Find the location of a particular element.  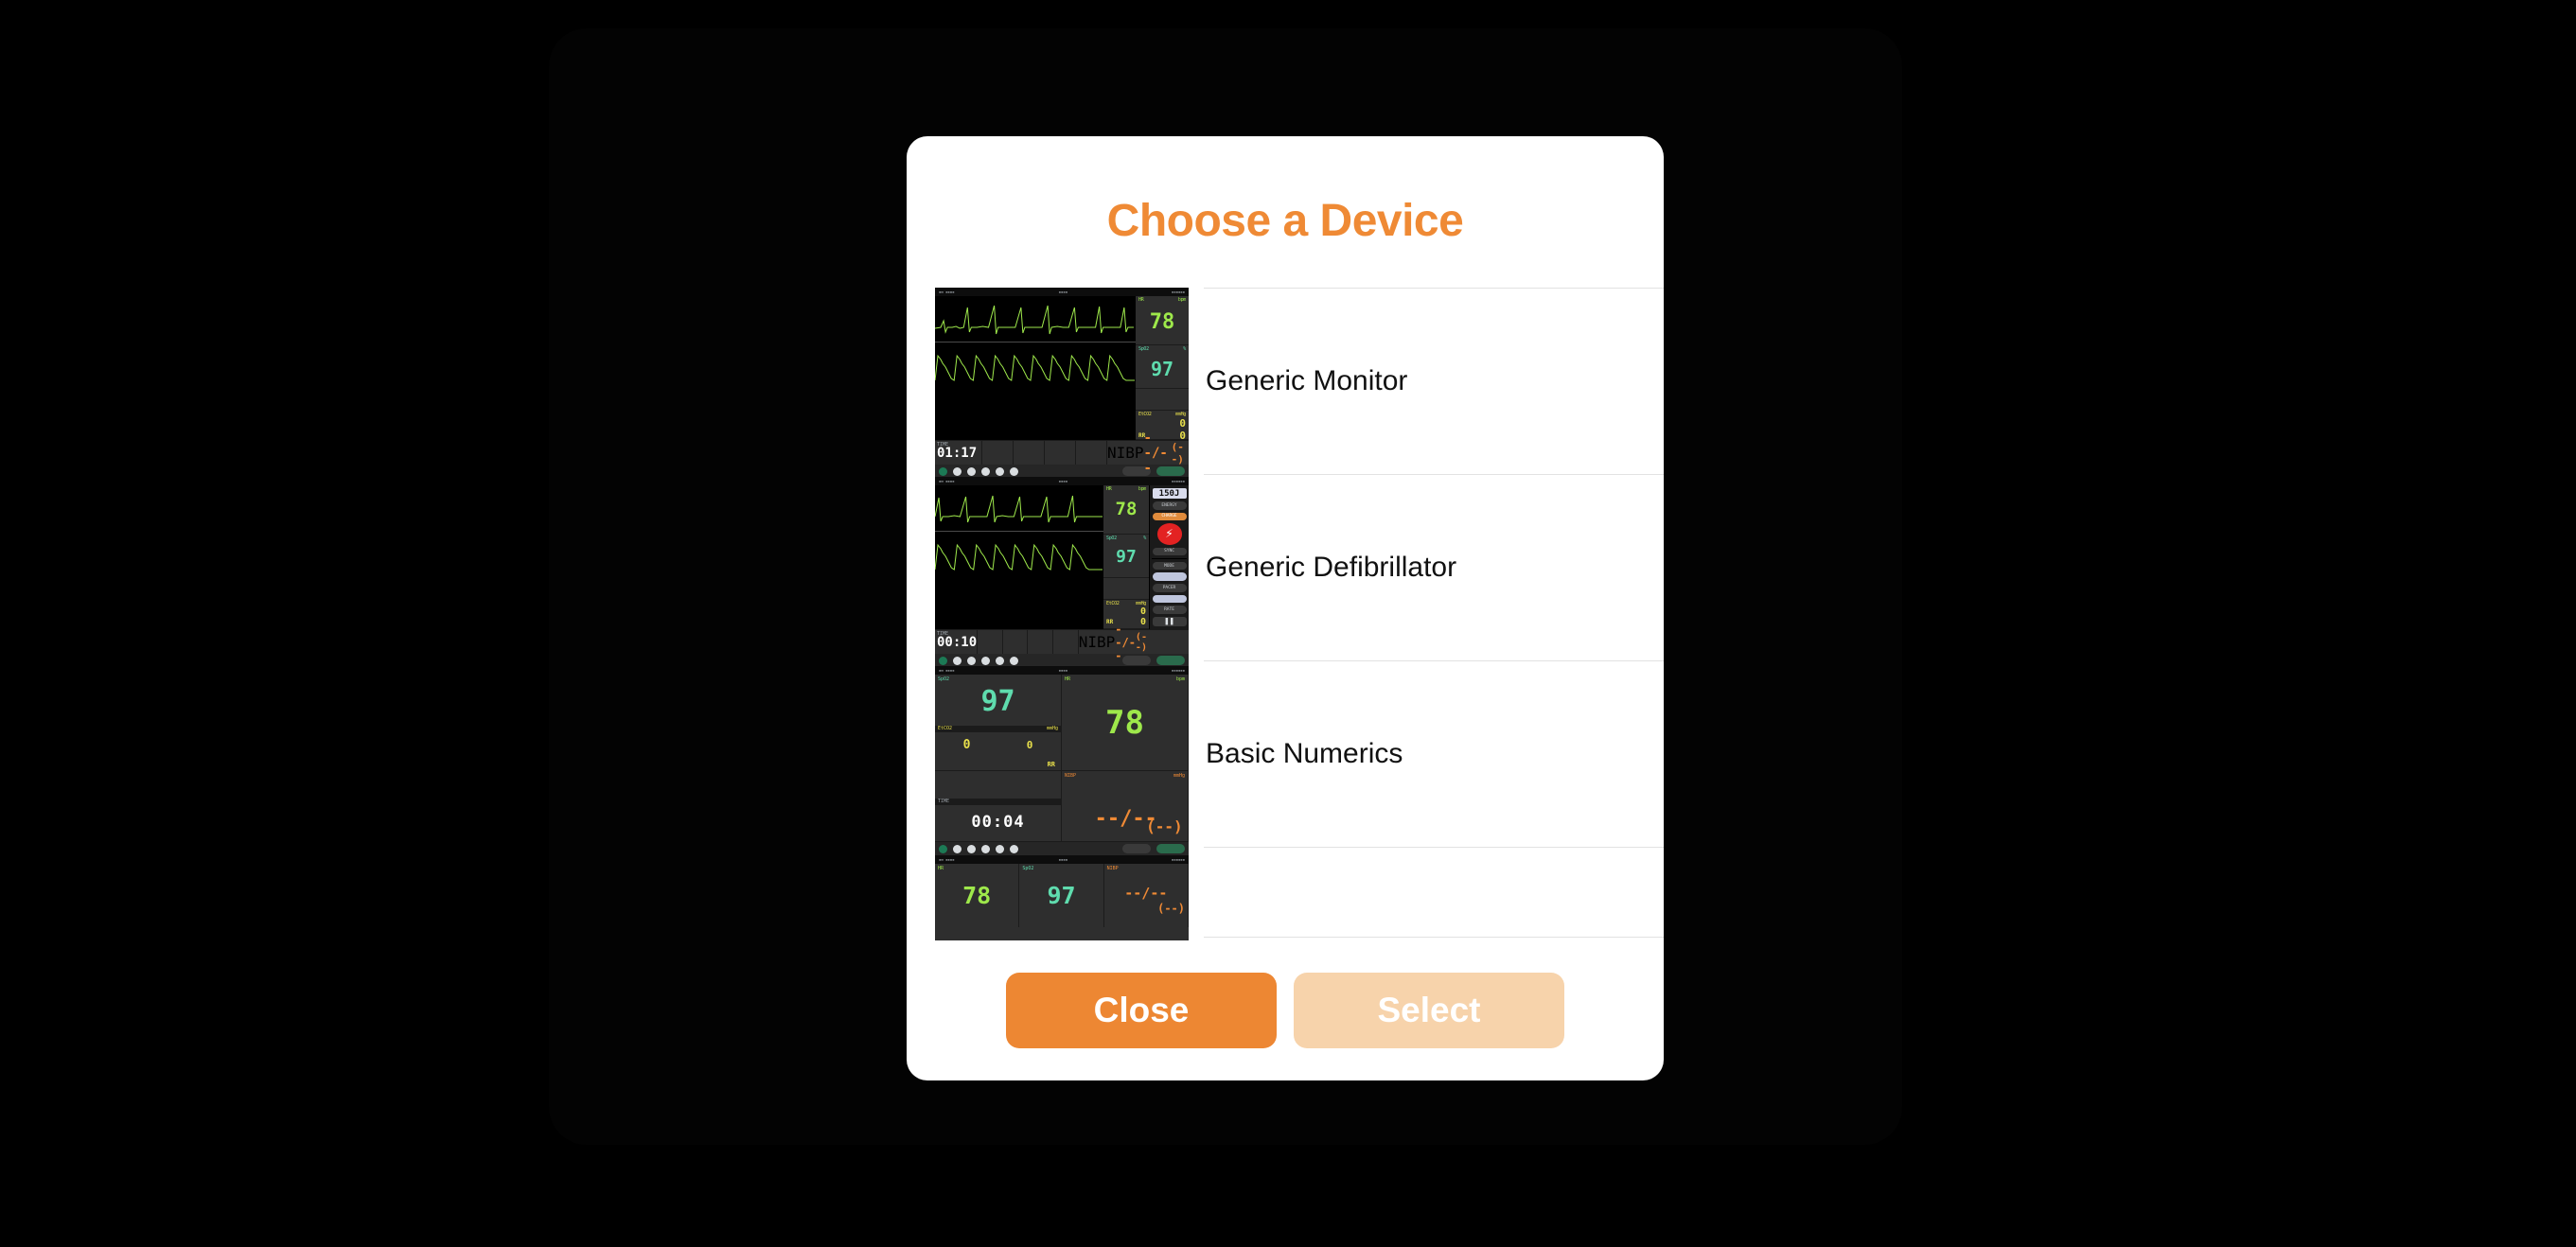

mode-button: MODE is located at coordinates (1169, 566).